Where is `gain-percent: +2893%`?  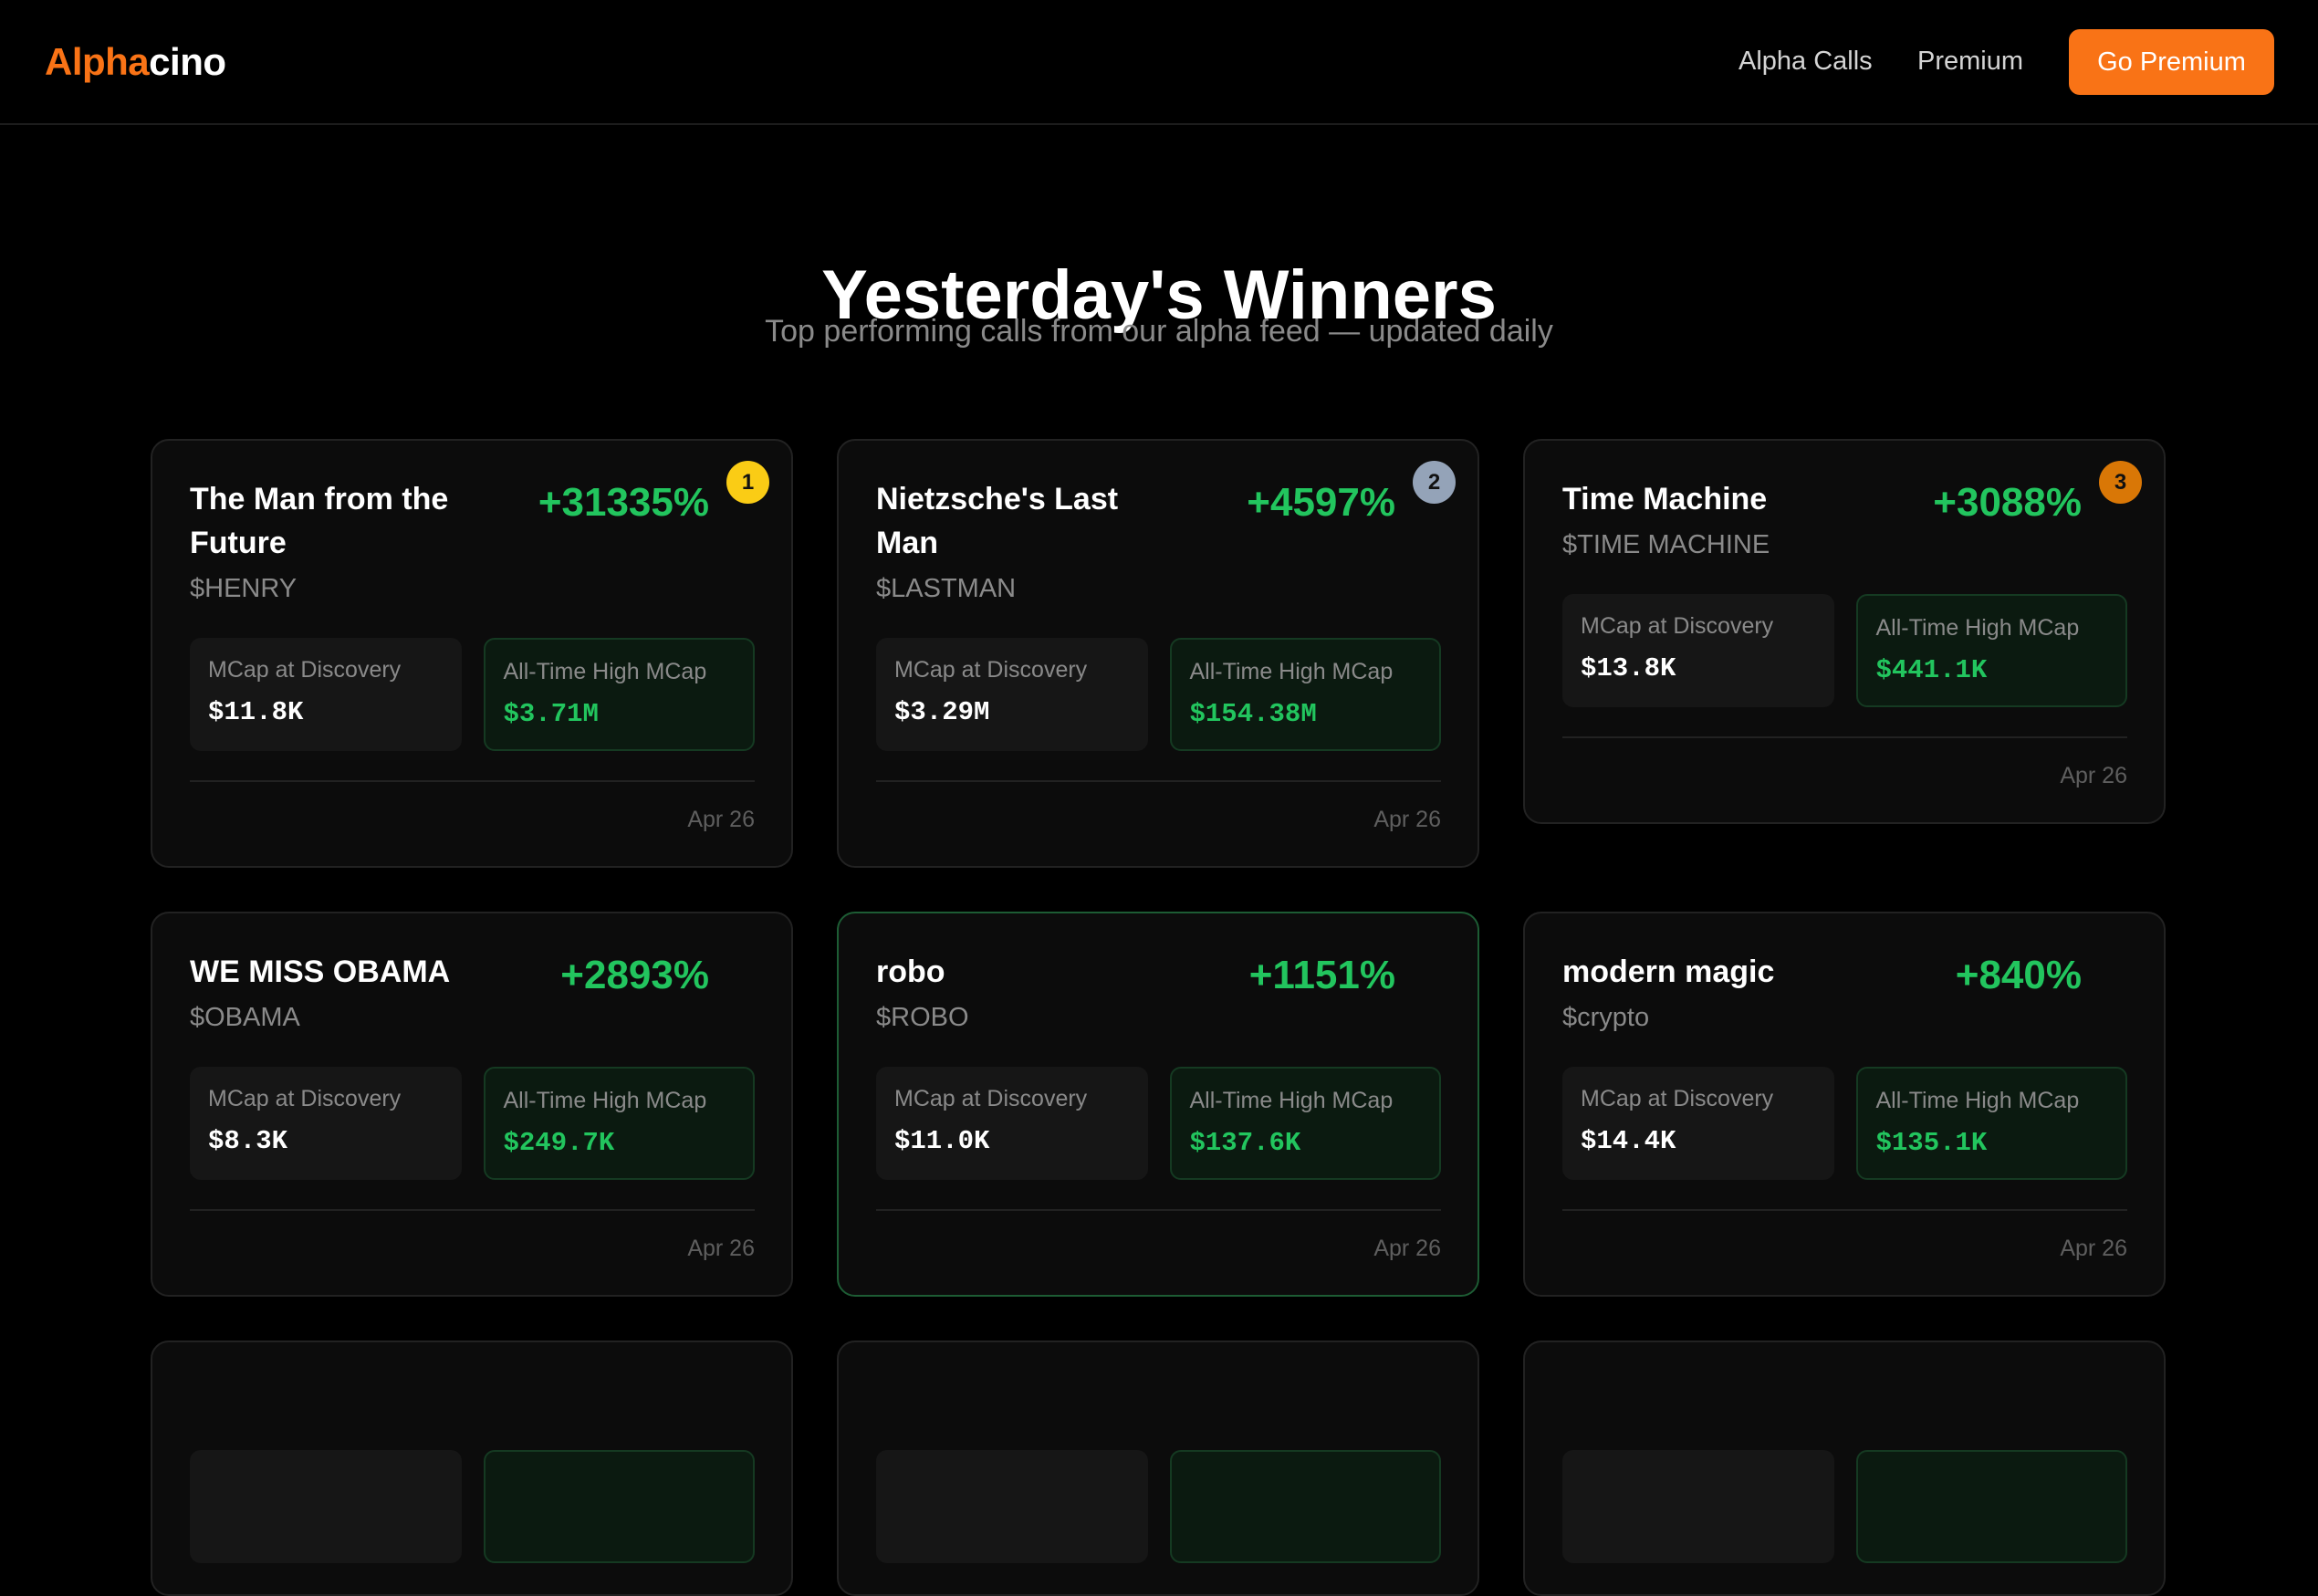
gain-percent: +2893% is located at coordinates (634, 975).